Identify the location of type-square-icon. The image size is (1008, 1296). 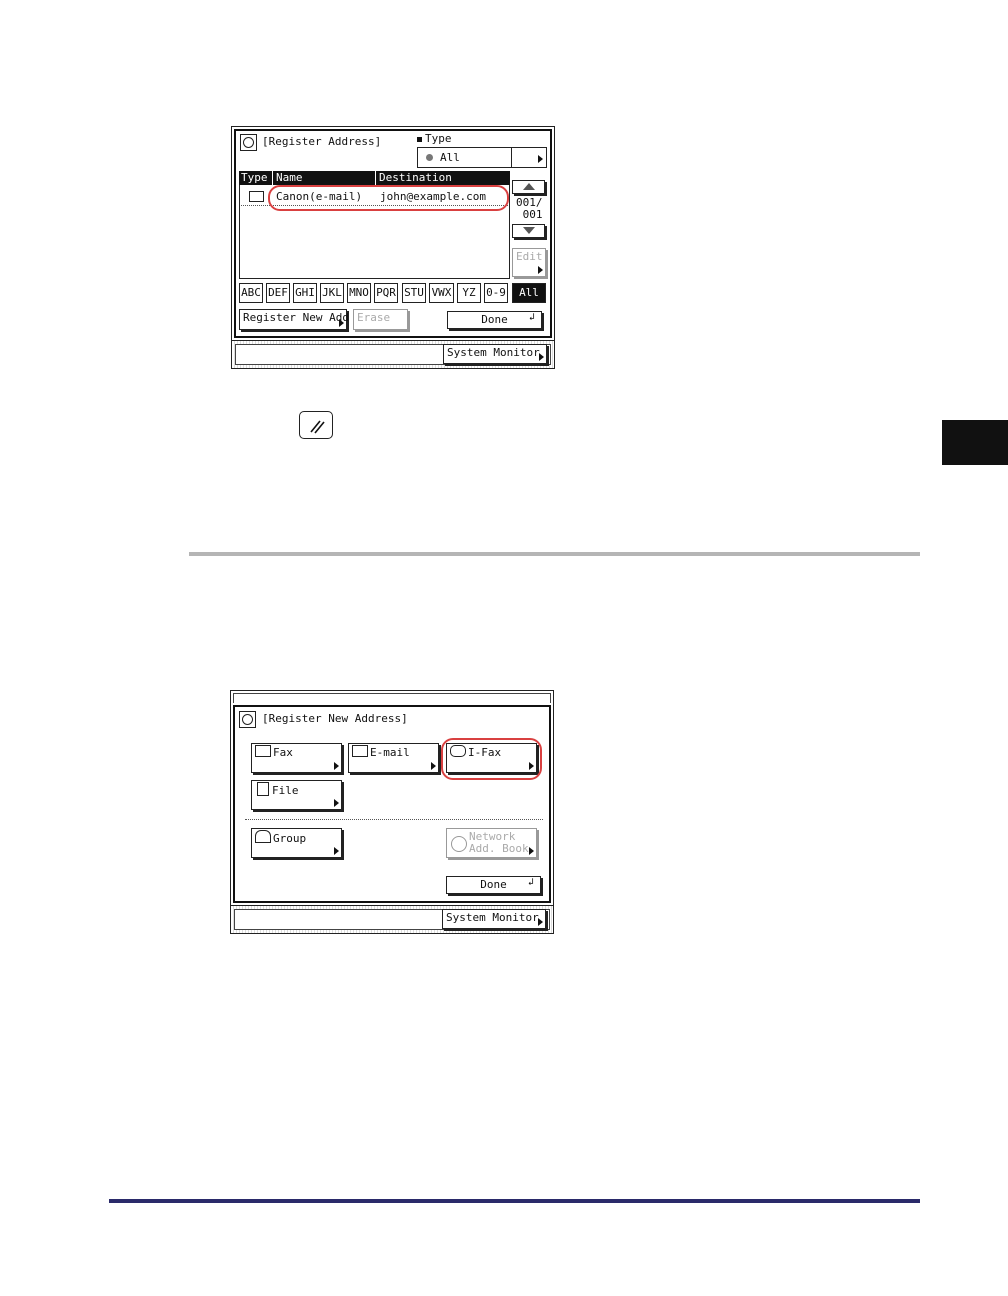
(419, 139).